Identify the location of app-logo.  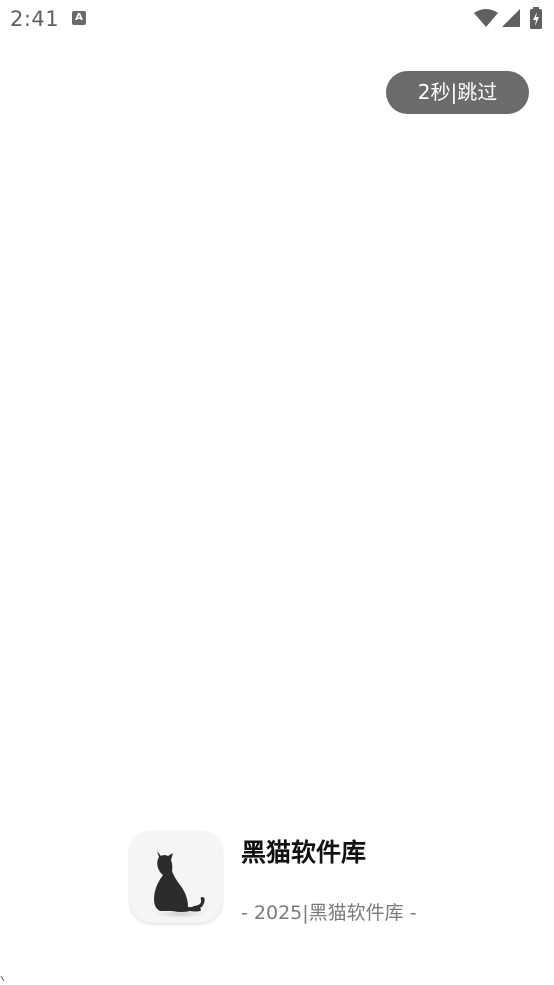
(176, 877).